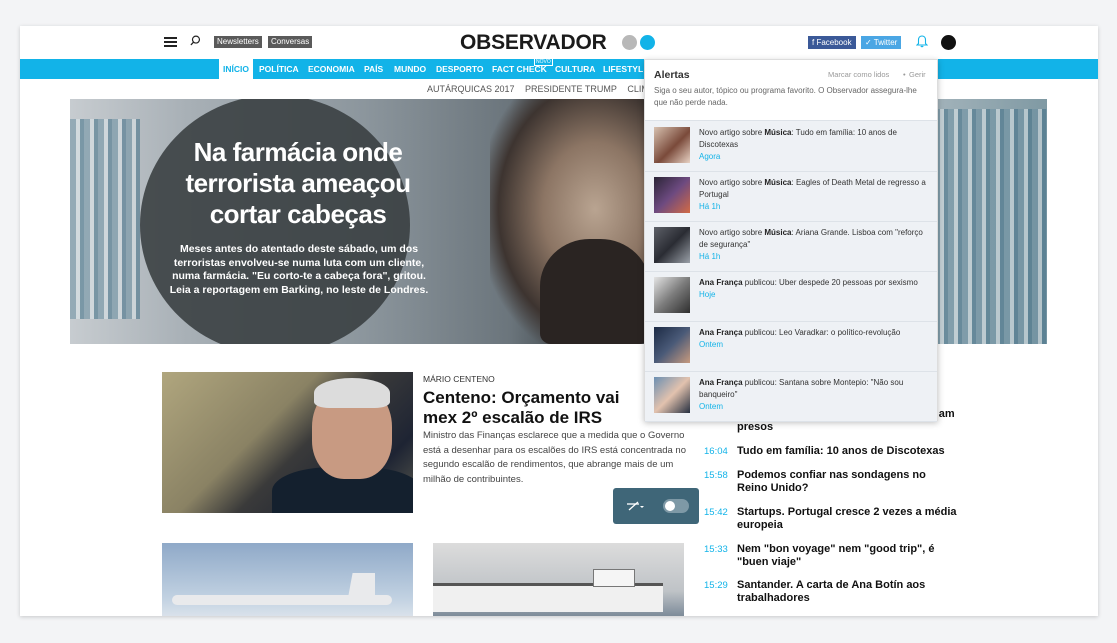 The width and height of the screenshot is (1117, 643). What do you see at coordinates (195, 40) in the screenshot?
I see `search-icon` at bounding box center [195, 40].